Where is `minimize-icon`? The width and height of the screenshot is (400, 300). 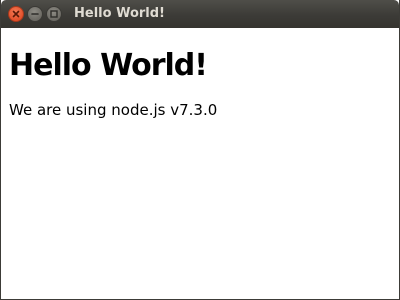 minimize-icon is located at coordinates (35, 14).